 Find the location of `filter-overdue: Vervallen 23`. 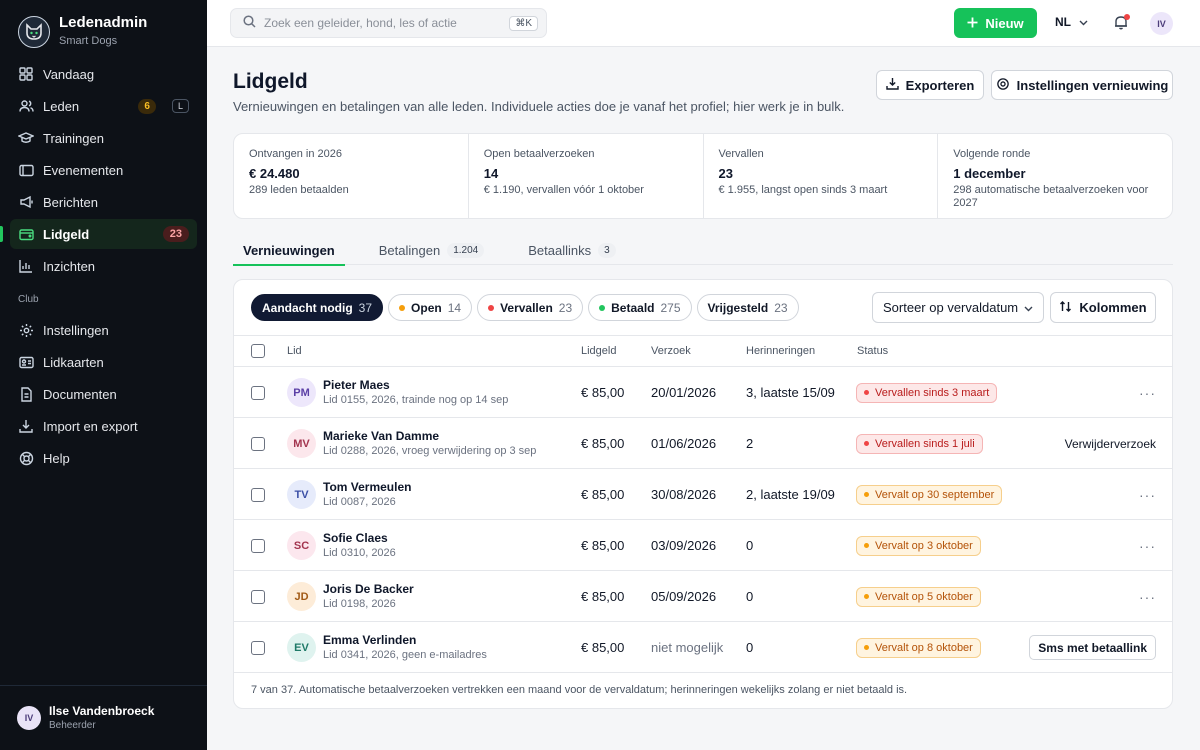

filter-overdue: Vervallen 23 is located at coordinates (530, 307).